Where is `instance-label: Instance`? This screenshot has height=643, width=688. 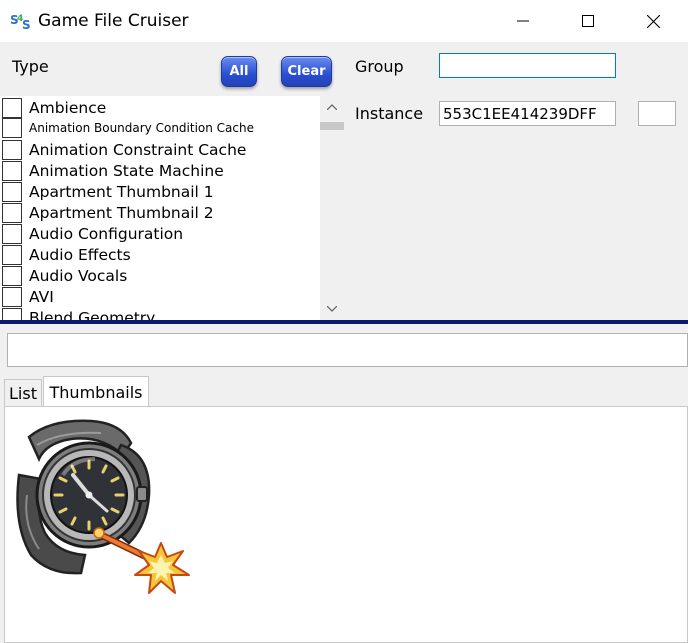 instance-label: Instance is located at coordinates (389, 113).